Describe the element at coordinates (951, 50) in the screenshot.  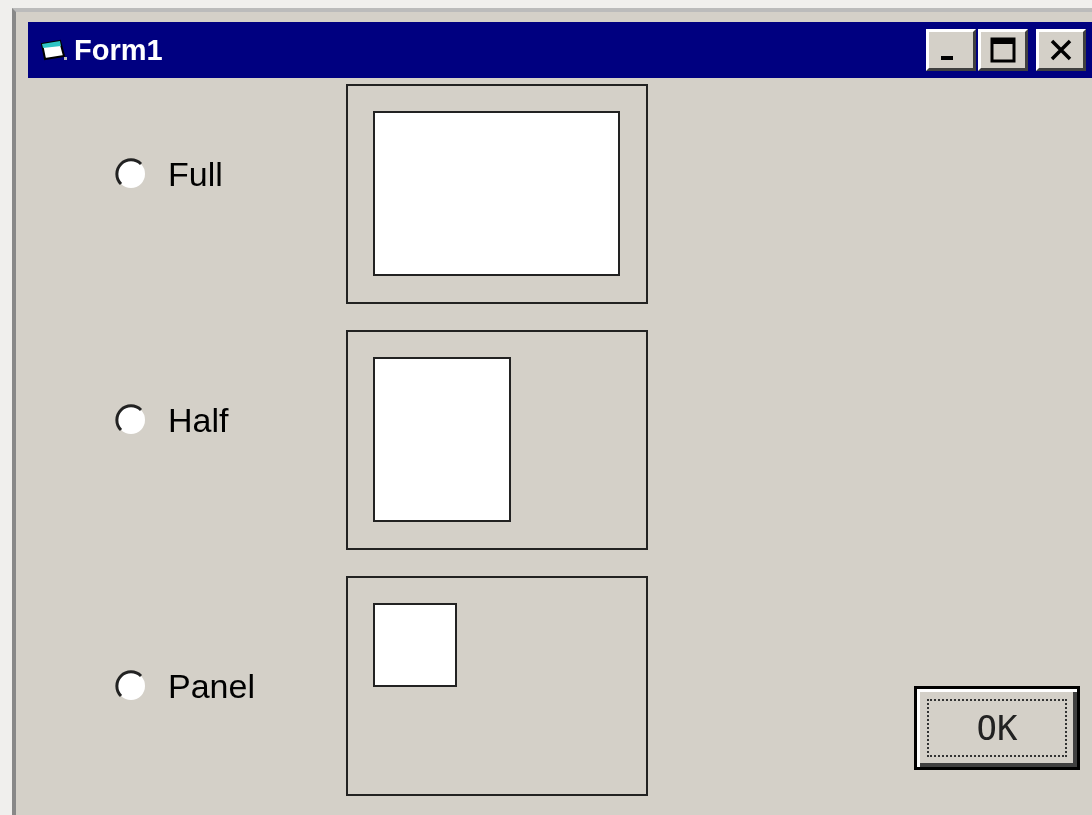
I see `minimize-button` at that location.